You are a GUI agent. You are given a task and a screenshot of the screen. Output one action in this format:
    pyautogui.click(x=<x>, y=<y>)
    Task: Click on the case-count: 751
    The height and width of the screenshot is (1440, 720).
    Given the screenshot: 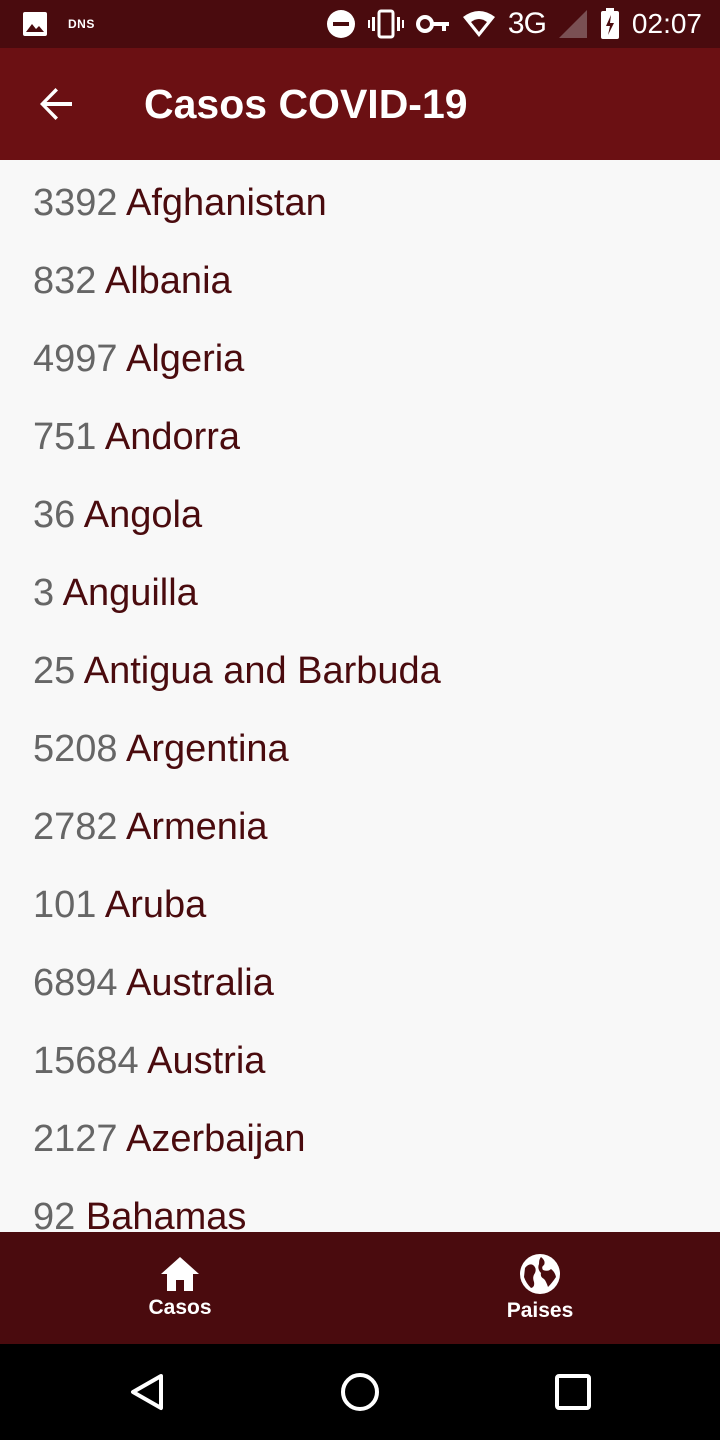 What is the action you would take?
    pyautogui.click(x=65, y=437)
    